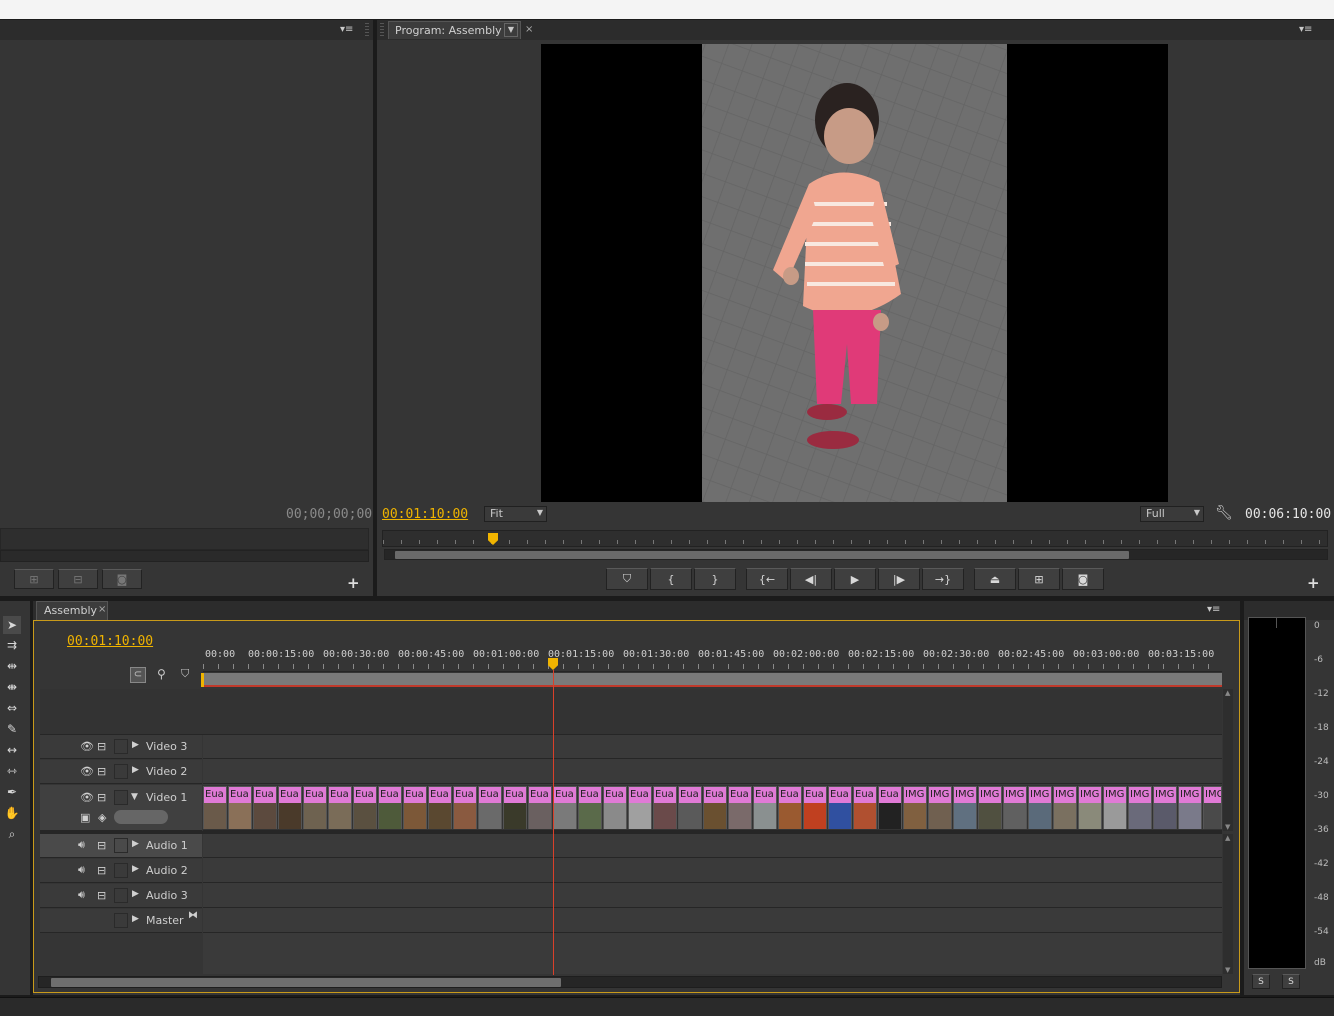 The width and height of the screenshot is (1334, 1016). What do you see at coordinates (712, 871) in the screenshot?
I see `track-row-audio2` at bounding box center [712, 871].